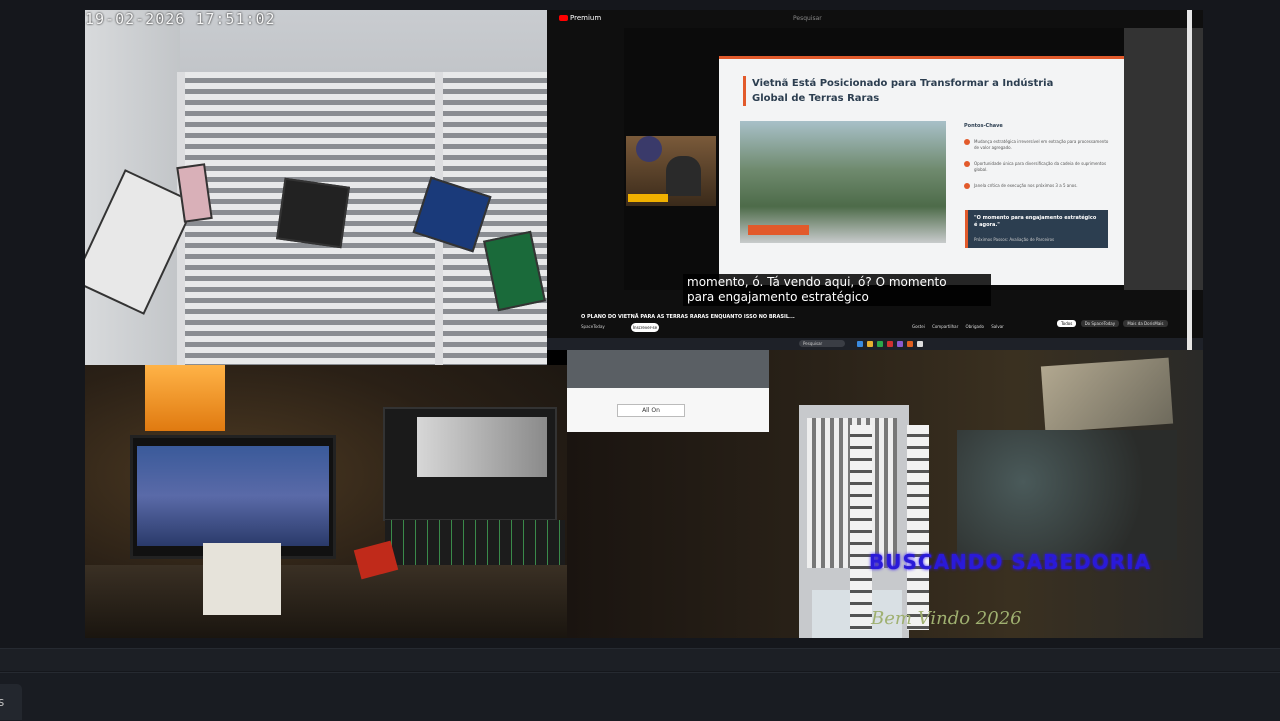  I want to click on gate, so click(362, 218).